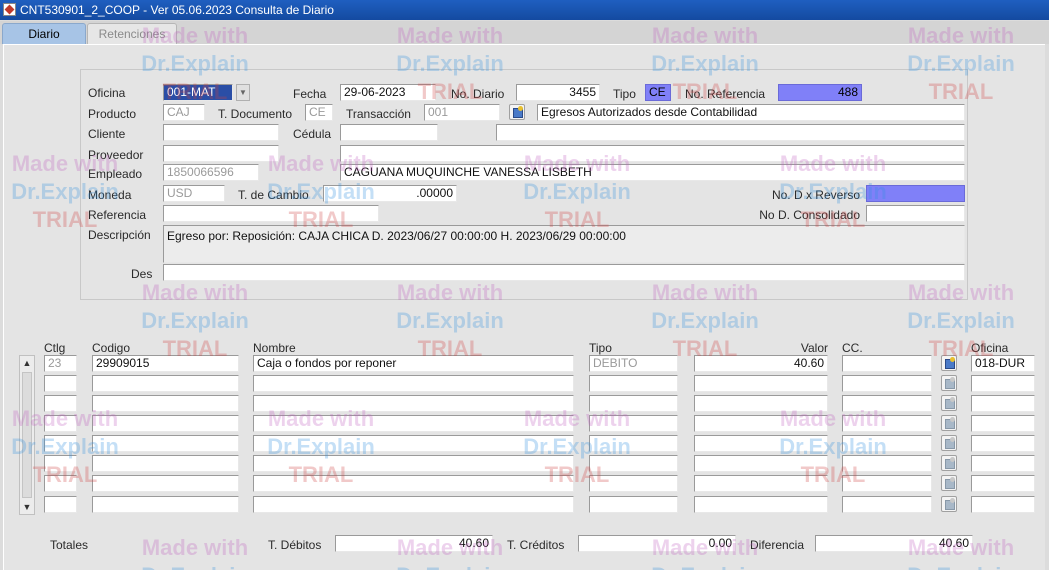 Image resolution: width=1049 pixels, height=570 pixels. I want to click on t-debitos-label: T. Débitos, so click(295, 545).